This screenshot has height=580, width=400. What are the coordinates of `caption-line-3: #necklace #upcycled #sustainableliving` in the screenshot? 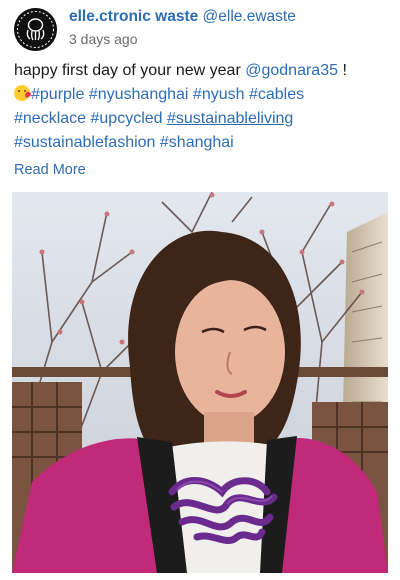 It's located at (202, 119).